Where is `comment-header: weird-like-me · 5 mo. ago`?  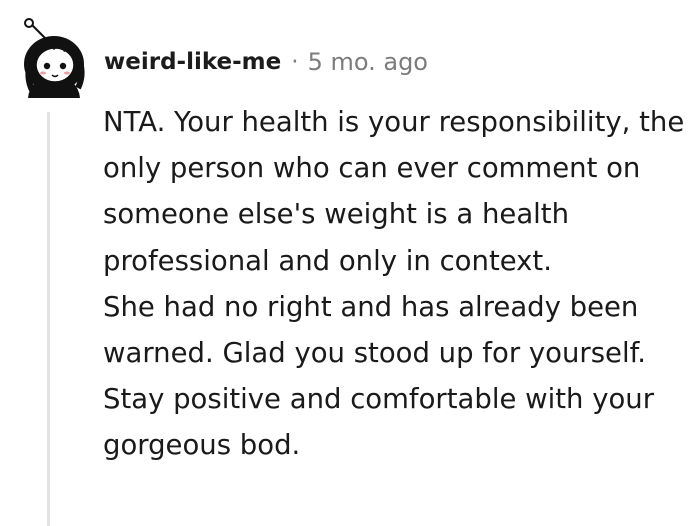
comment-header: weird-like-me · 5 mo. ago is located at coordinates (266, 62).